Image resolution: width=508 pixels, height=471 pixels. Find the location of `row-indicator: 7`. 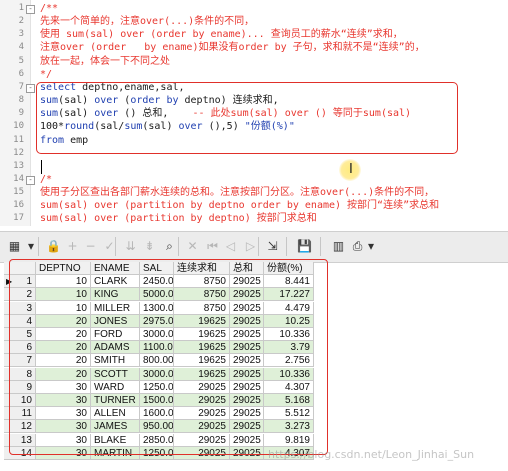

row-indicator: 7 is located at coordinates (20, 361).